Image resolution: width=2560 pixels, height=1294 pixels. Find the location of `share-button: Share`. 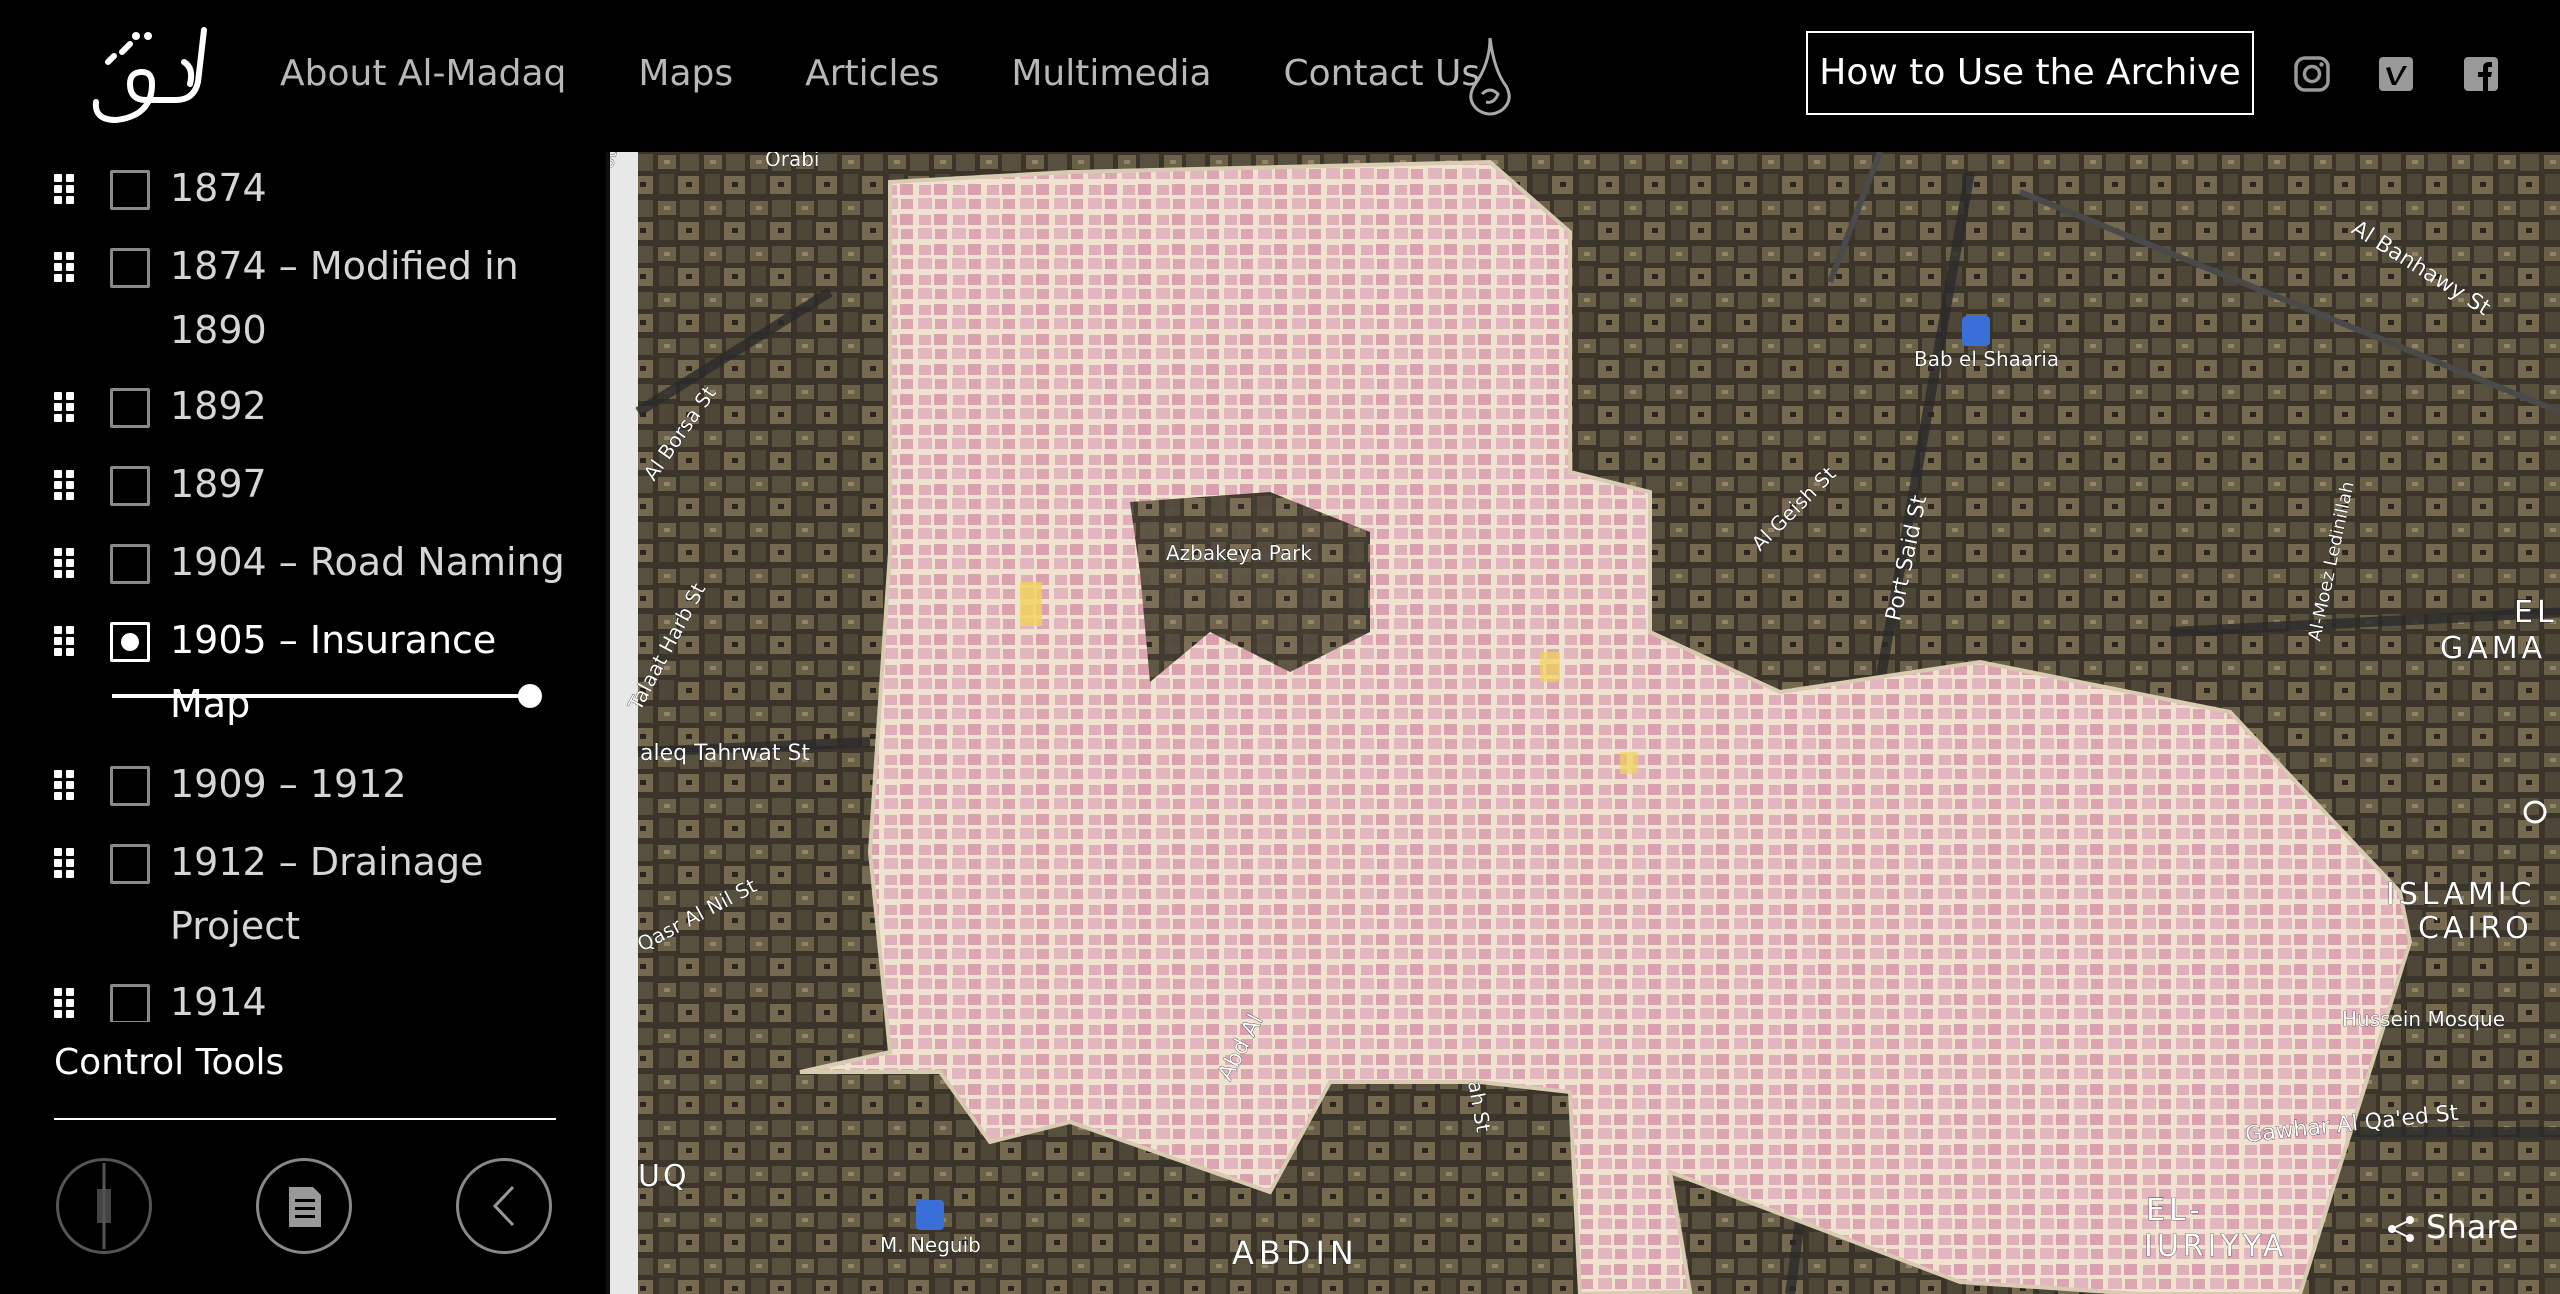

share-button: Share is located at coordinates (2452, 1227).